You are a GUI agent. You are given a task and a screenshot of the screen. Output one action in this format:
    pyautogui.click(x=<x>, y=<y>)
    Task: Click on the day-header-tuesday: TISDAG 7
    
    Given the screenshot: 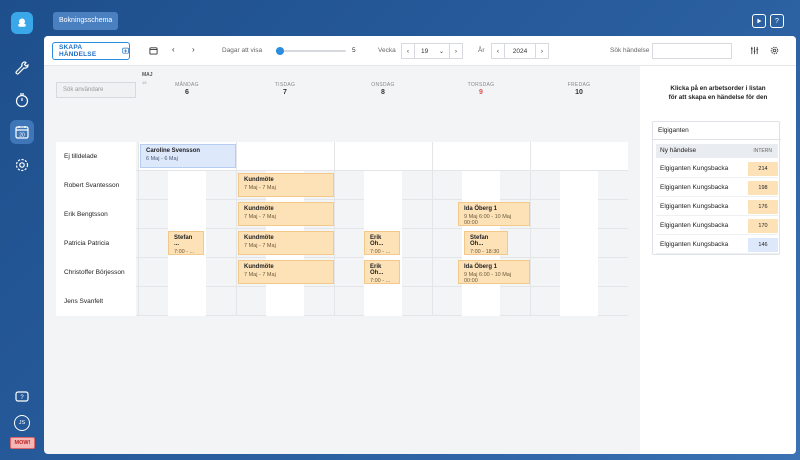 What is the action you would take?
    pyautogui.click(x=285, y=89)
    